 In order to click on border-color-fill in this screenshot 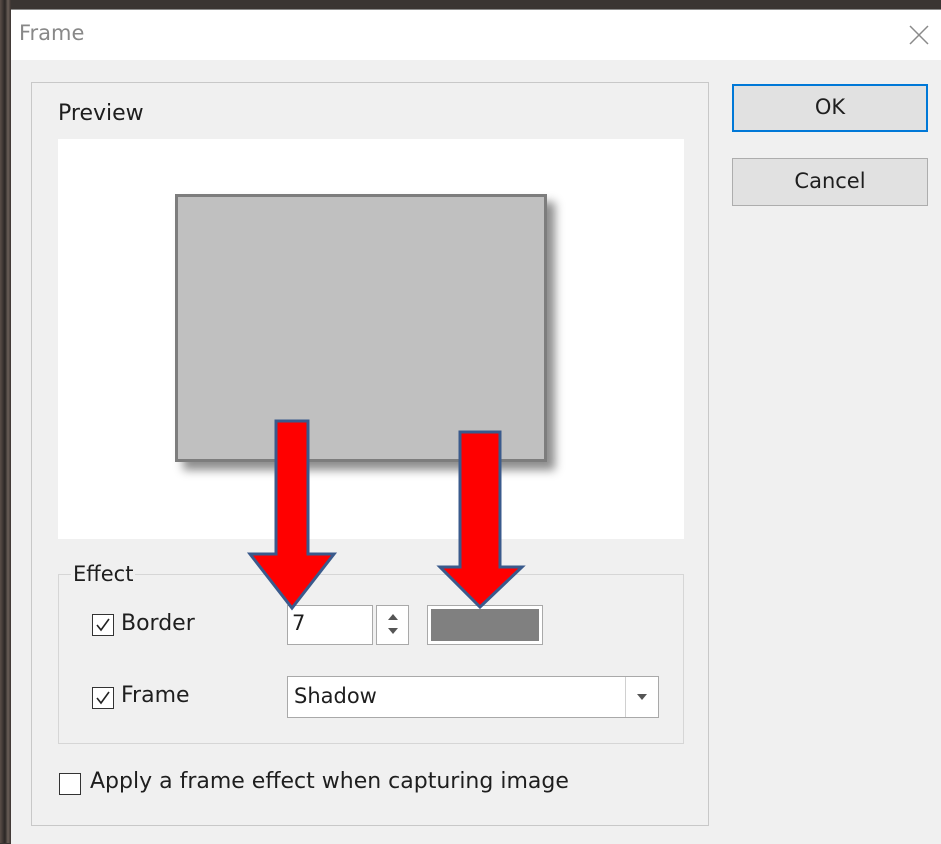, I will do `click(485, 625)`.